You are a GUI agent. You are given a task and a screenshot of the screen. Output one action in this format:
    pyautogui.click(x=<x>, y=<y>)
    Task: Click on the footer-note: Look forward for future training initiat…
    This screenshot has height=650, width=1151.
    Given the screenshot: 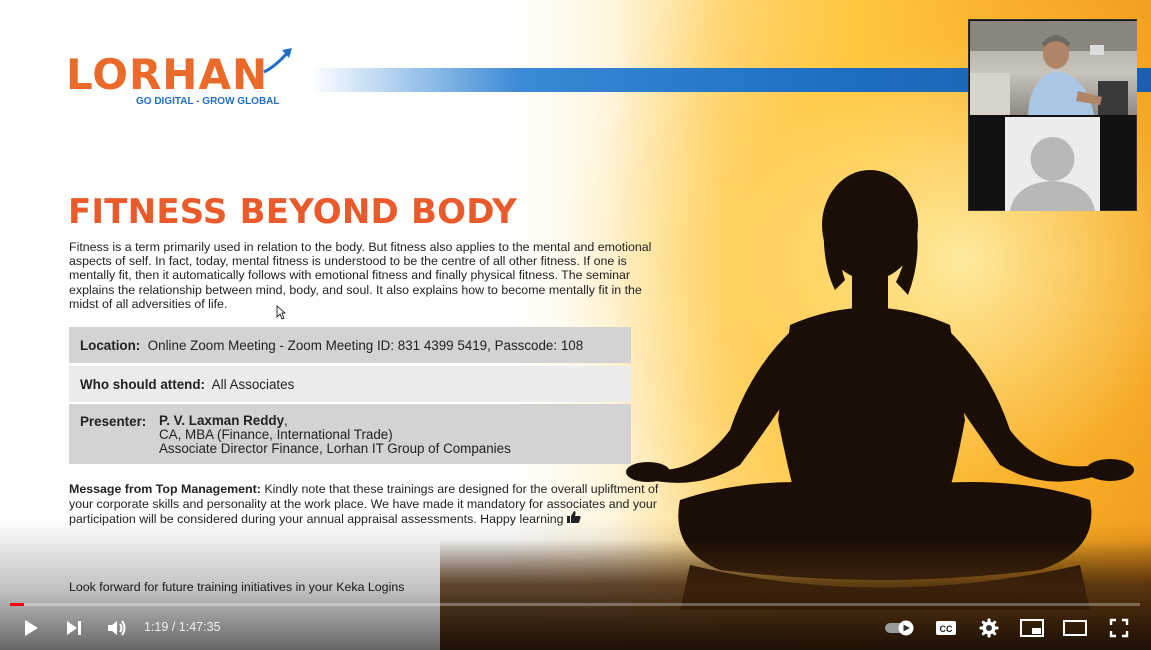 What is the action you would take?
    pyautogui.click(x=237, y=587)
    